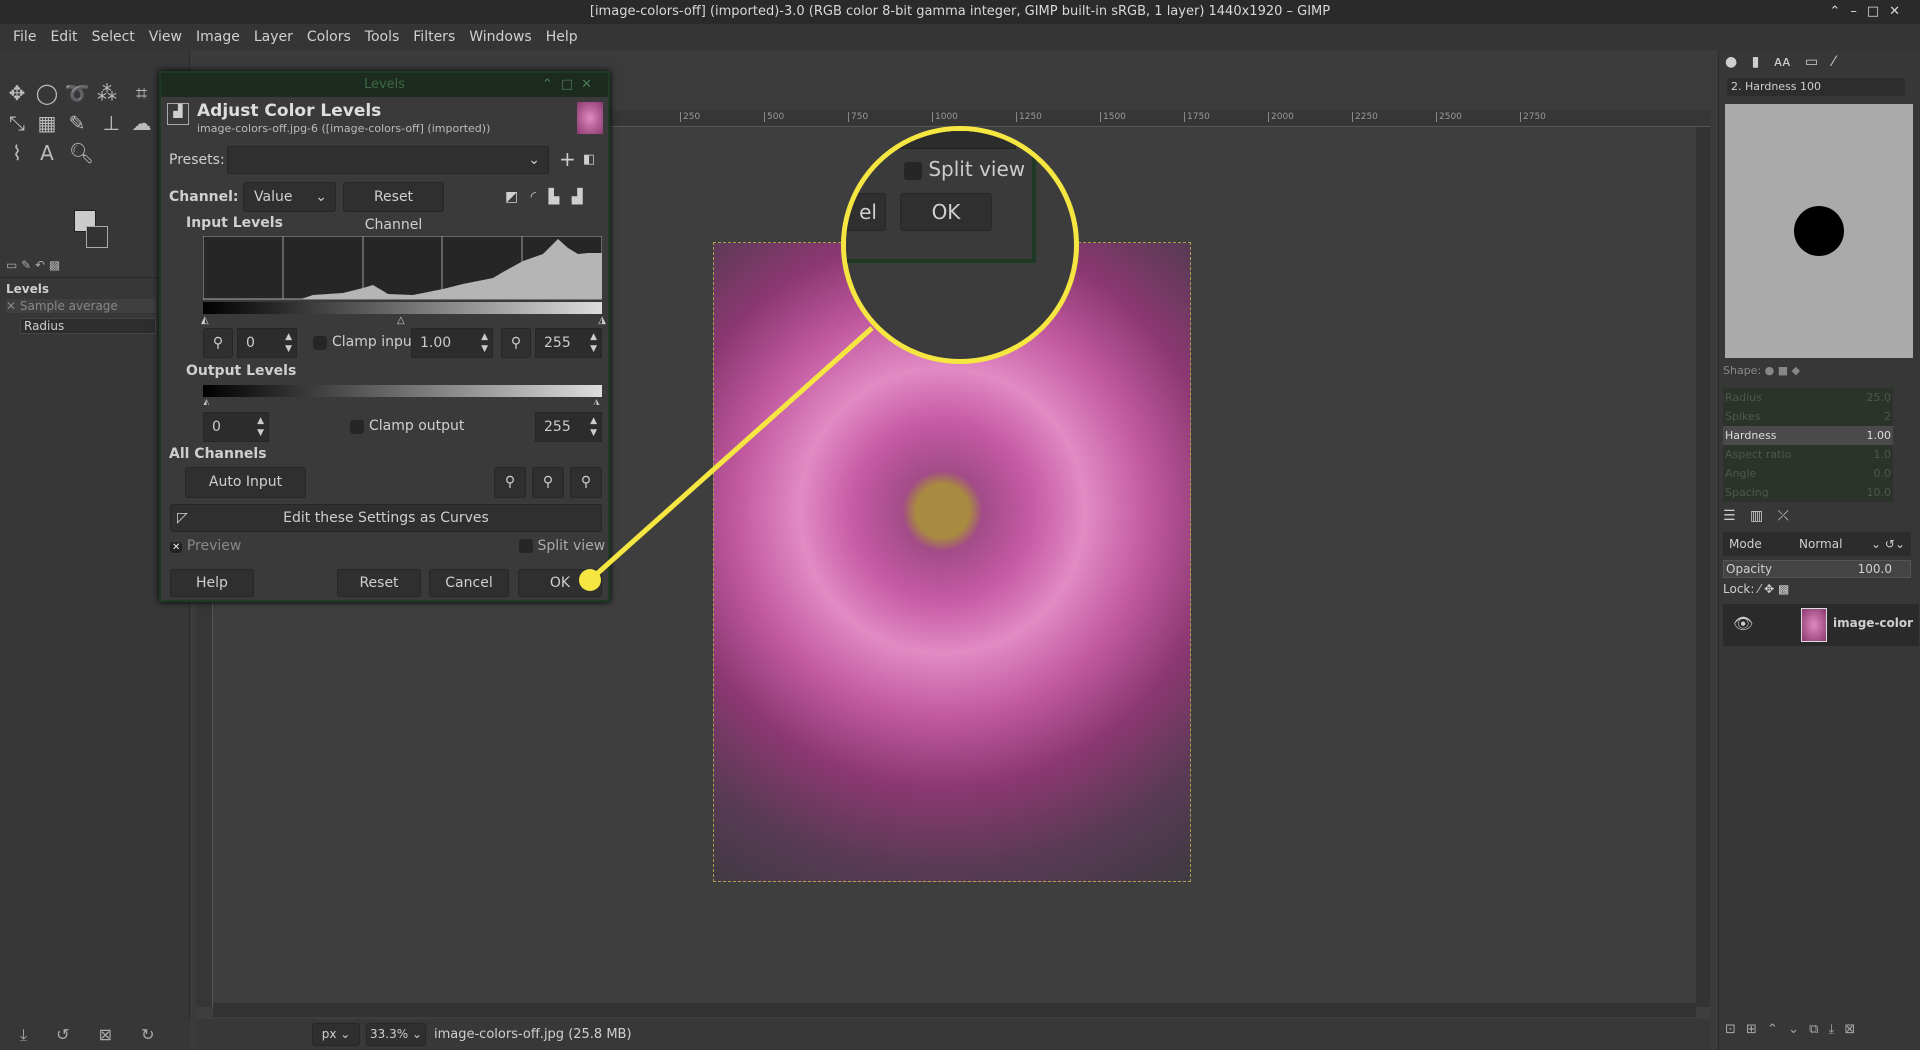  Describe the element at coordinates (571, 85) in the screenshot. I see `dialog-window-controls: ⌃□✕` at that location.